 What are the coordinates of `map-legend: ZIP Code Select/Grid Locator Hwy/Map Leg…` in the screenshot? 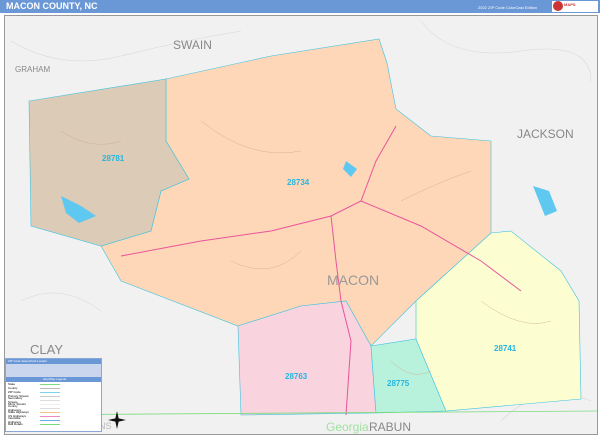 It's located at (53, 395).